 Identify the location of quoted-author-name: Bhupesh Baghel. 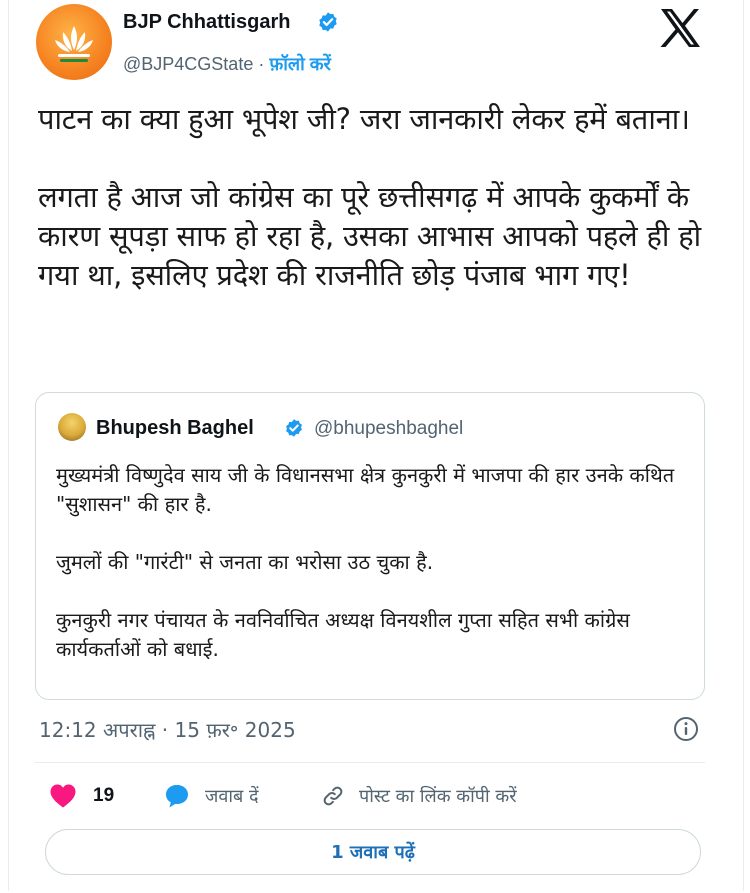
(175, 428).